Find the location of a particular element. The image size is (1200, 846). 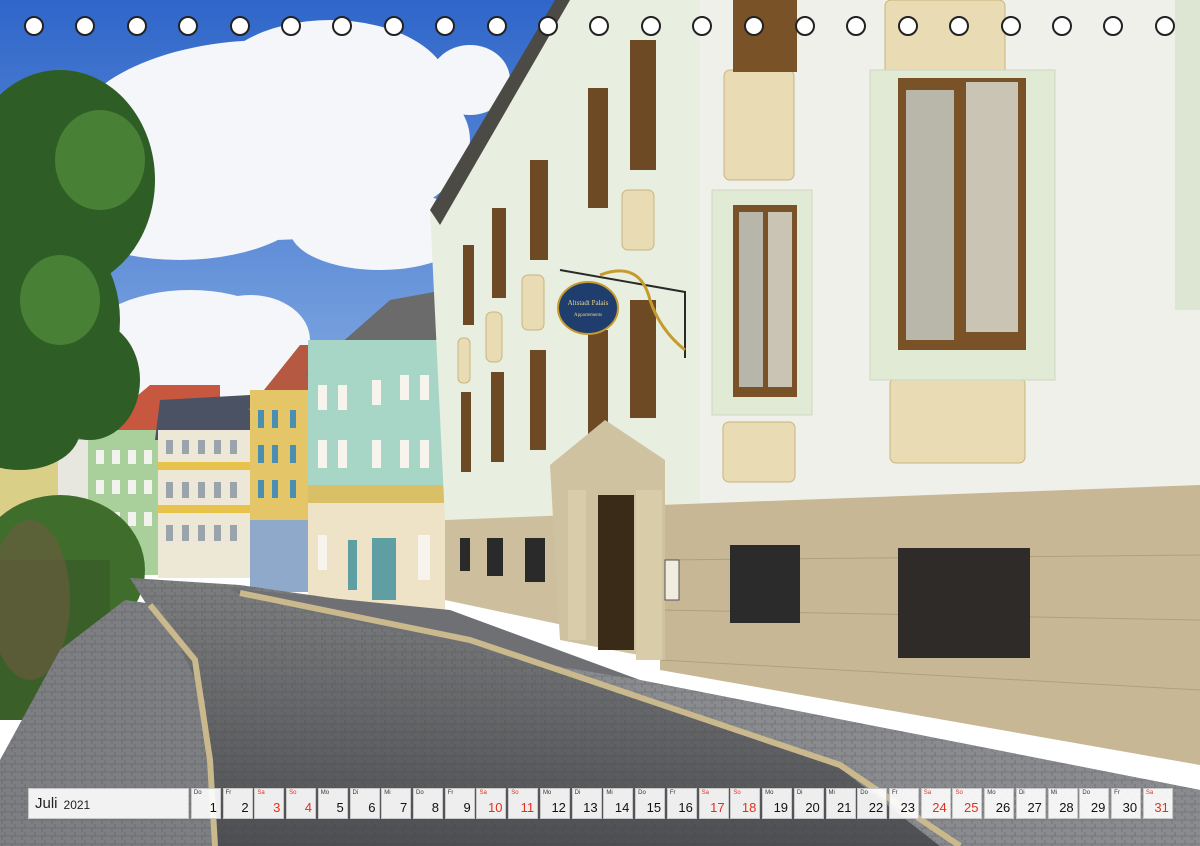

calendar-day: So 25 is located at coordinates (967, 803).